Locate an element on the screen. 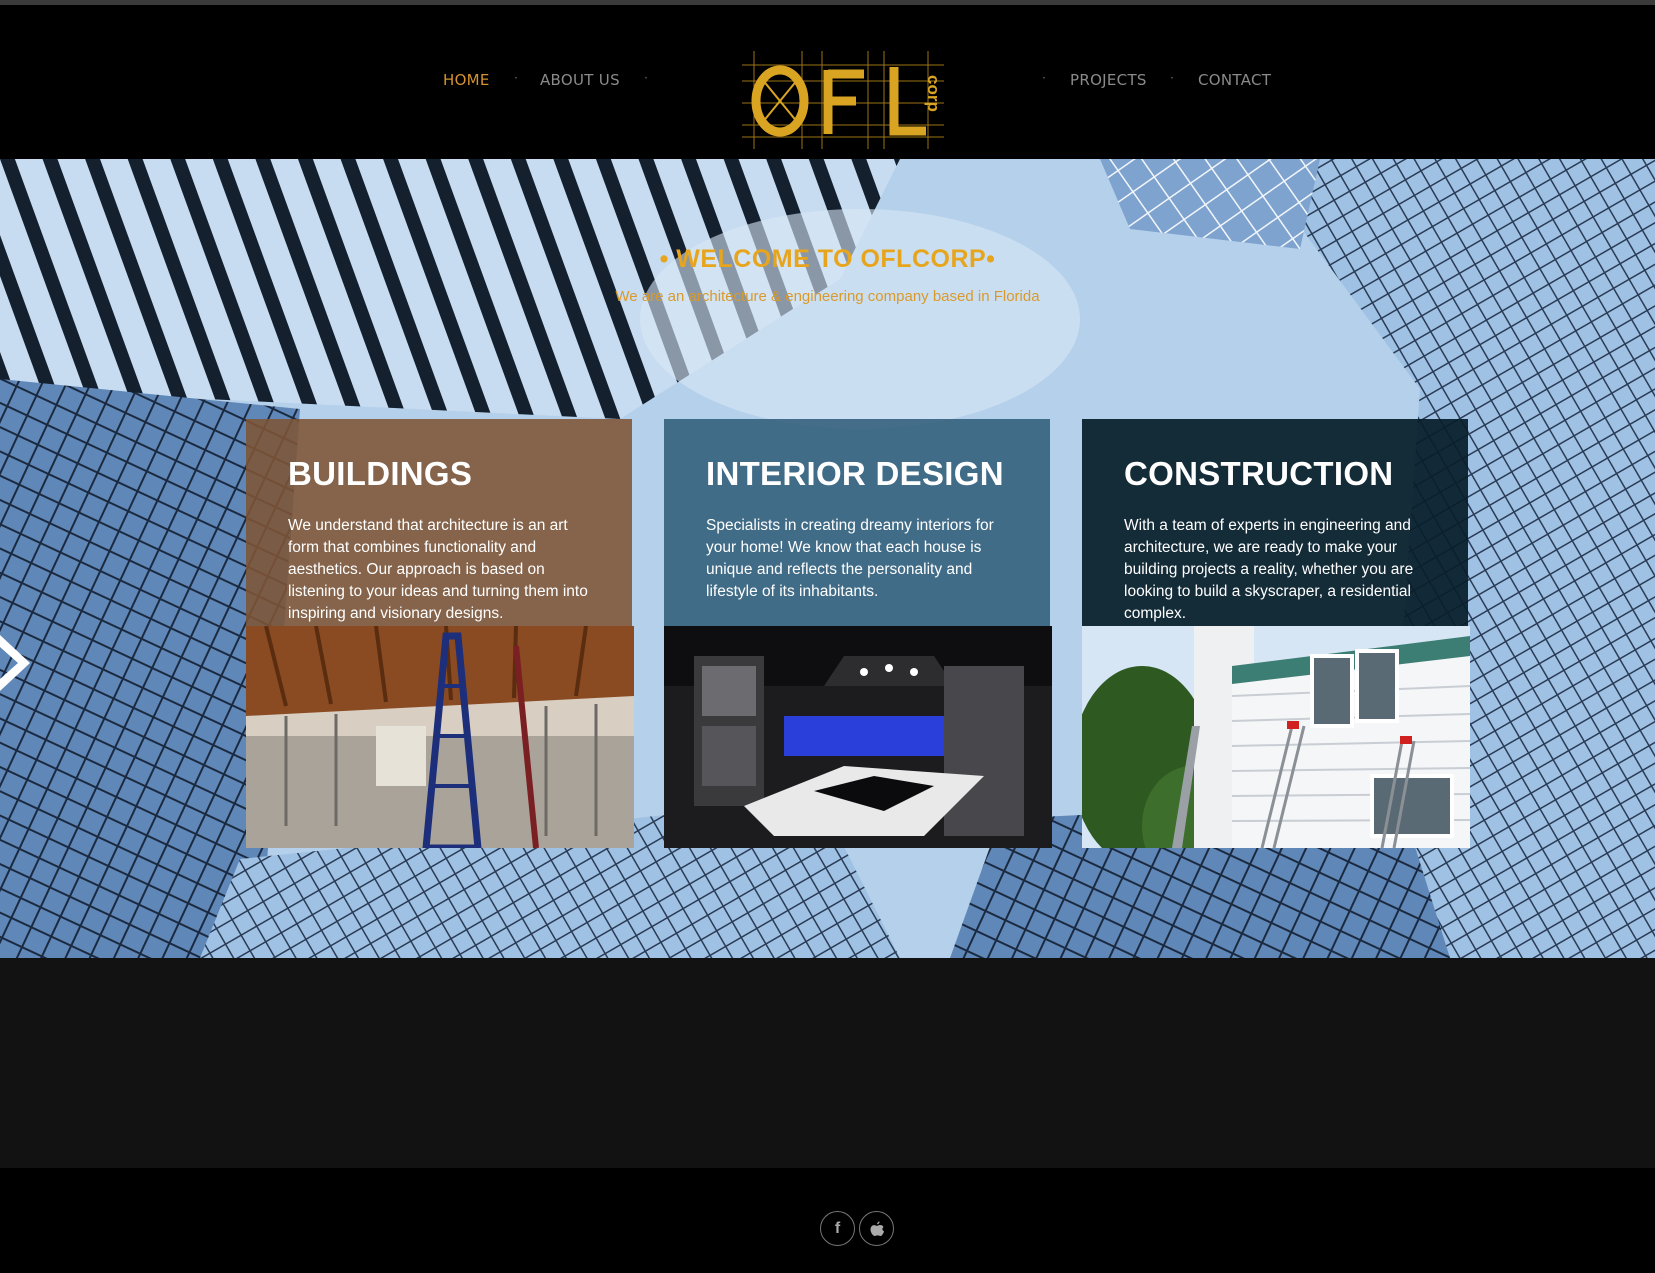 This screenshot has width=1655, height=1273. card-photo-kitchen is located at coordinates (858, 737).